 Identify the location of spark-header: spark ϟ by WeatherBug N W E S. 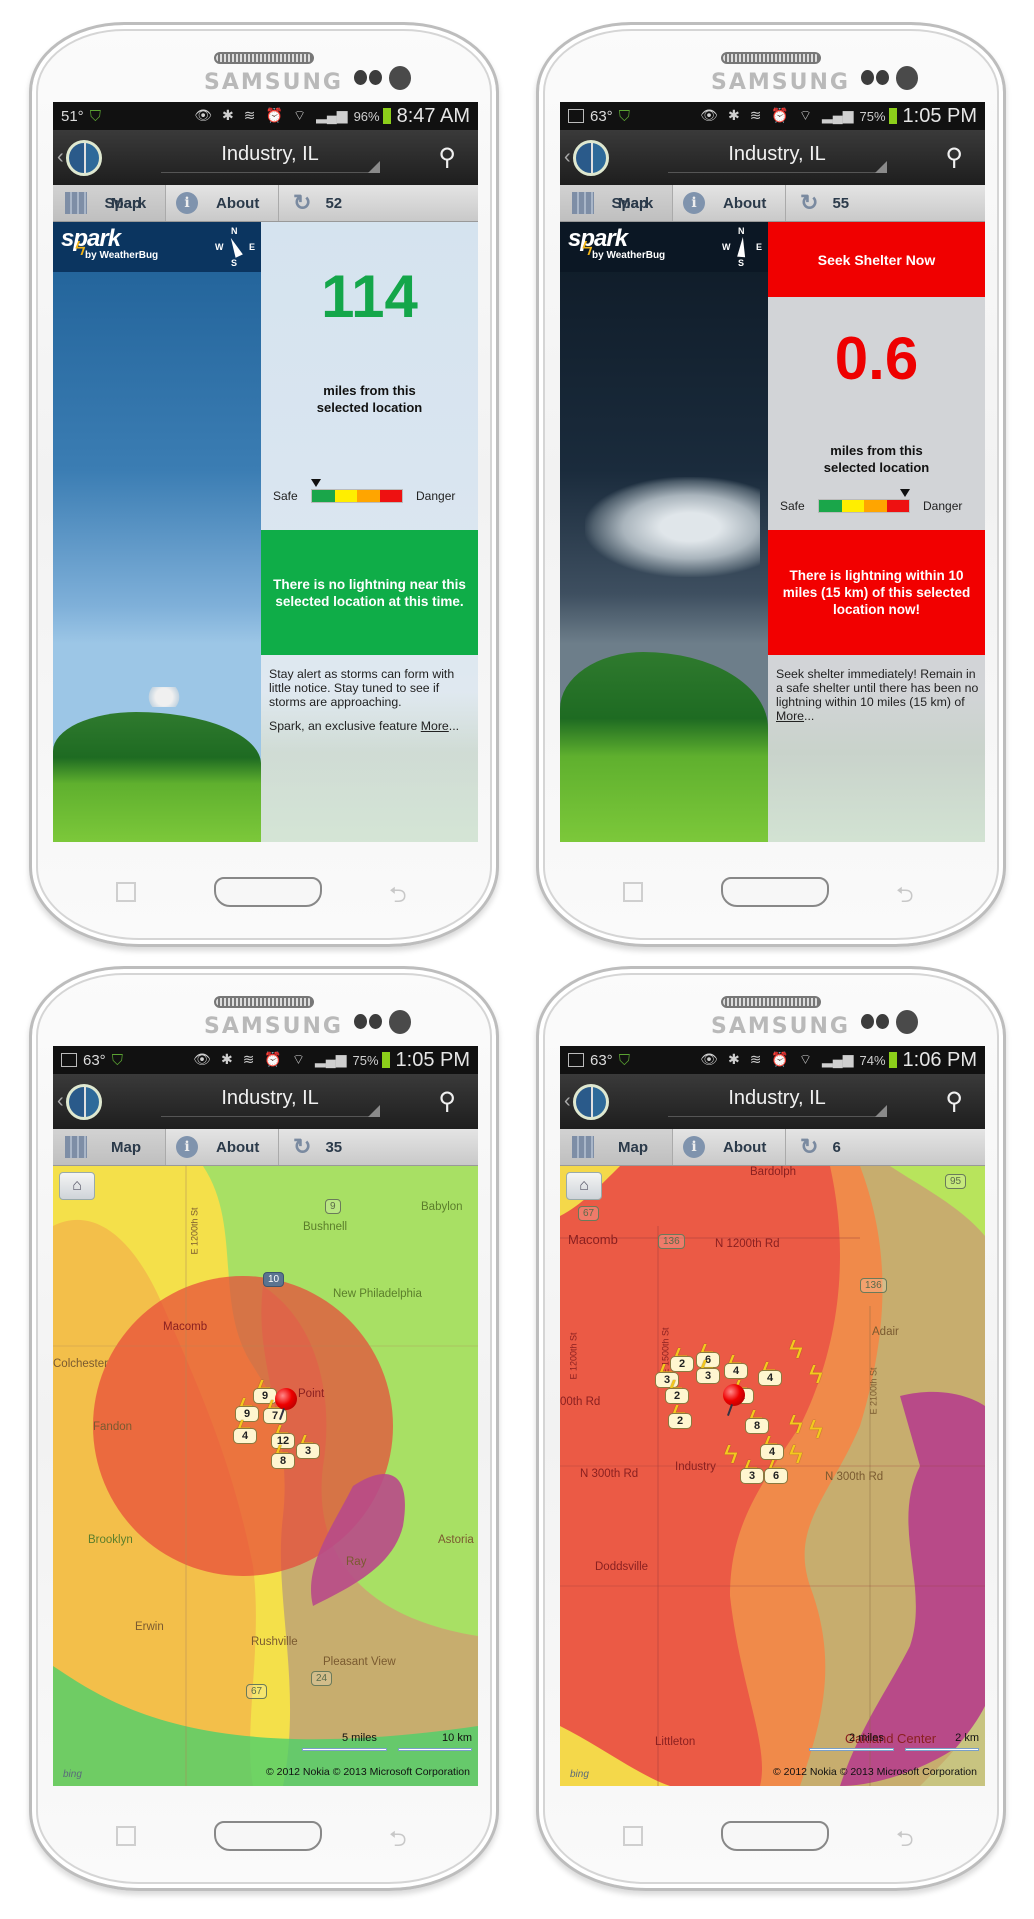
(157, 247).